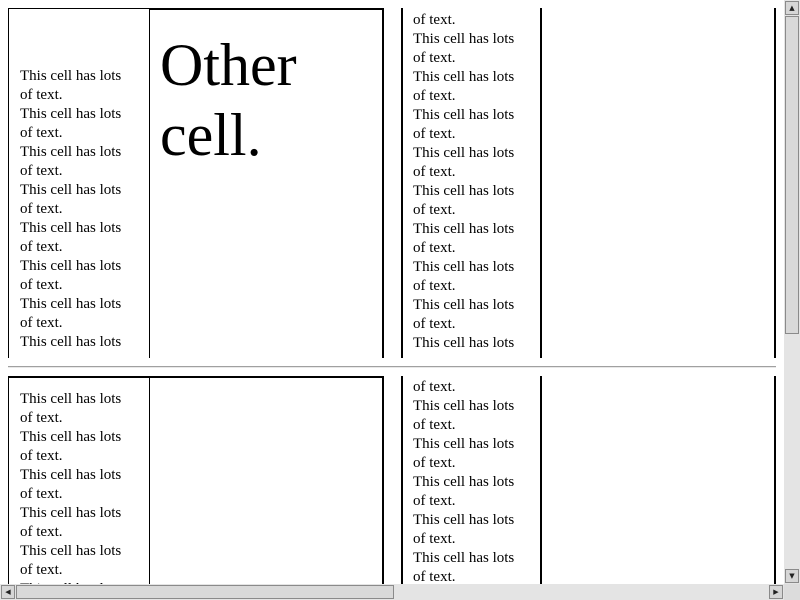  Describe the element at coordinates (775, 183) in the screenshot. I see `table1-right-edge` at that location.